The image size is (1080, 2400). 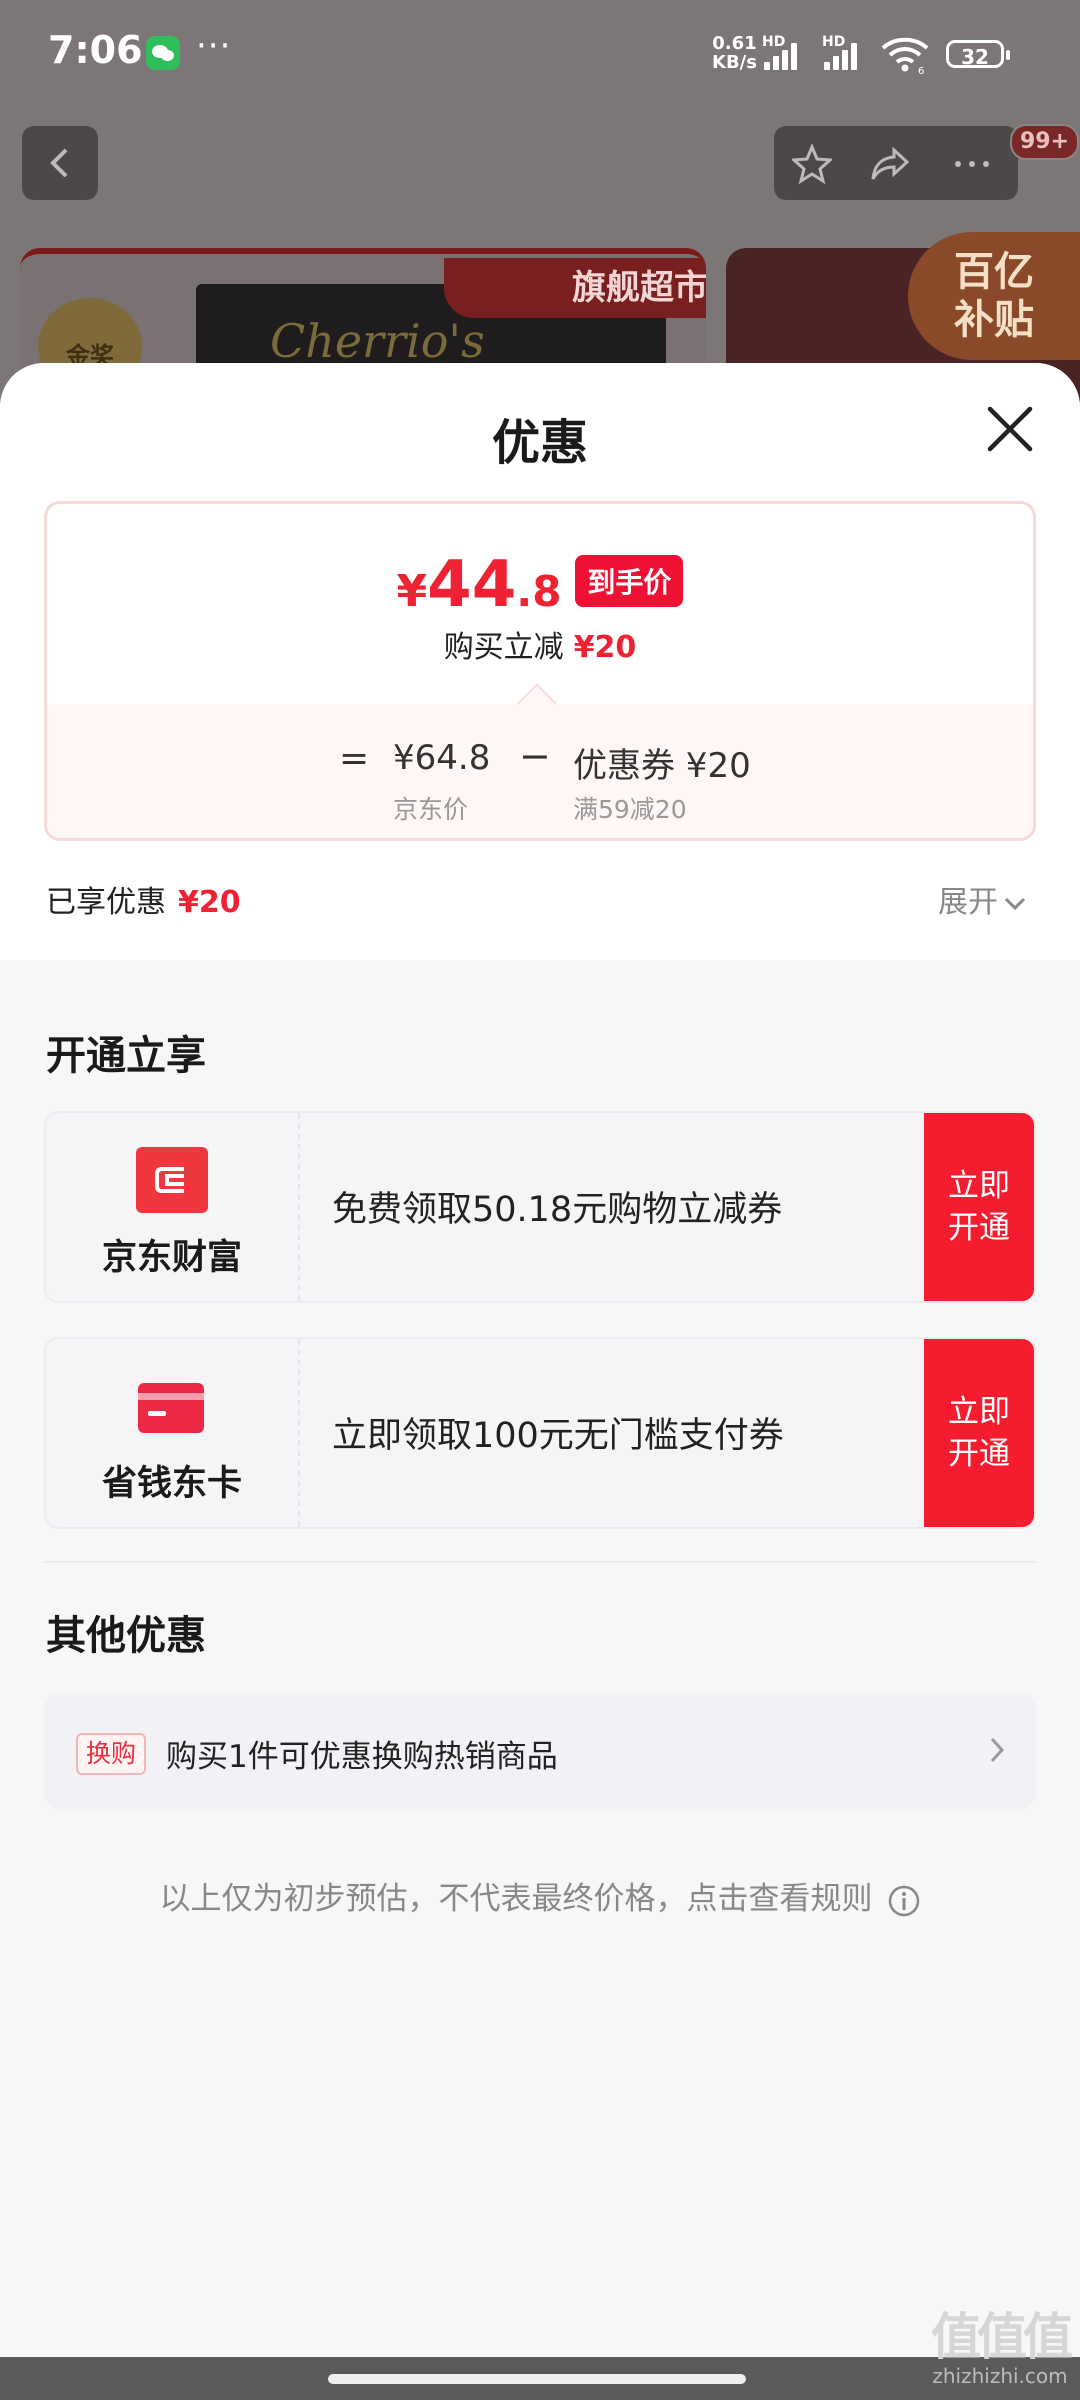 I want to click on coupon-rule: 满59减20, so click(x=630, y=809).